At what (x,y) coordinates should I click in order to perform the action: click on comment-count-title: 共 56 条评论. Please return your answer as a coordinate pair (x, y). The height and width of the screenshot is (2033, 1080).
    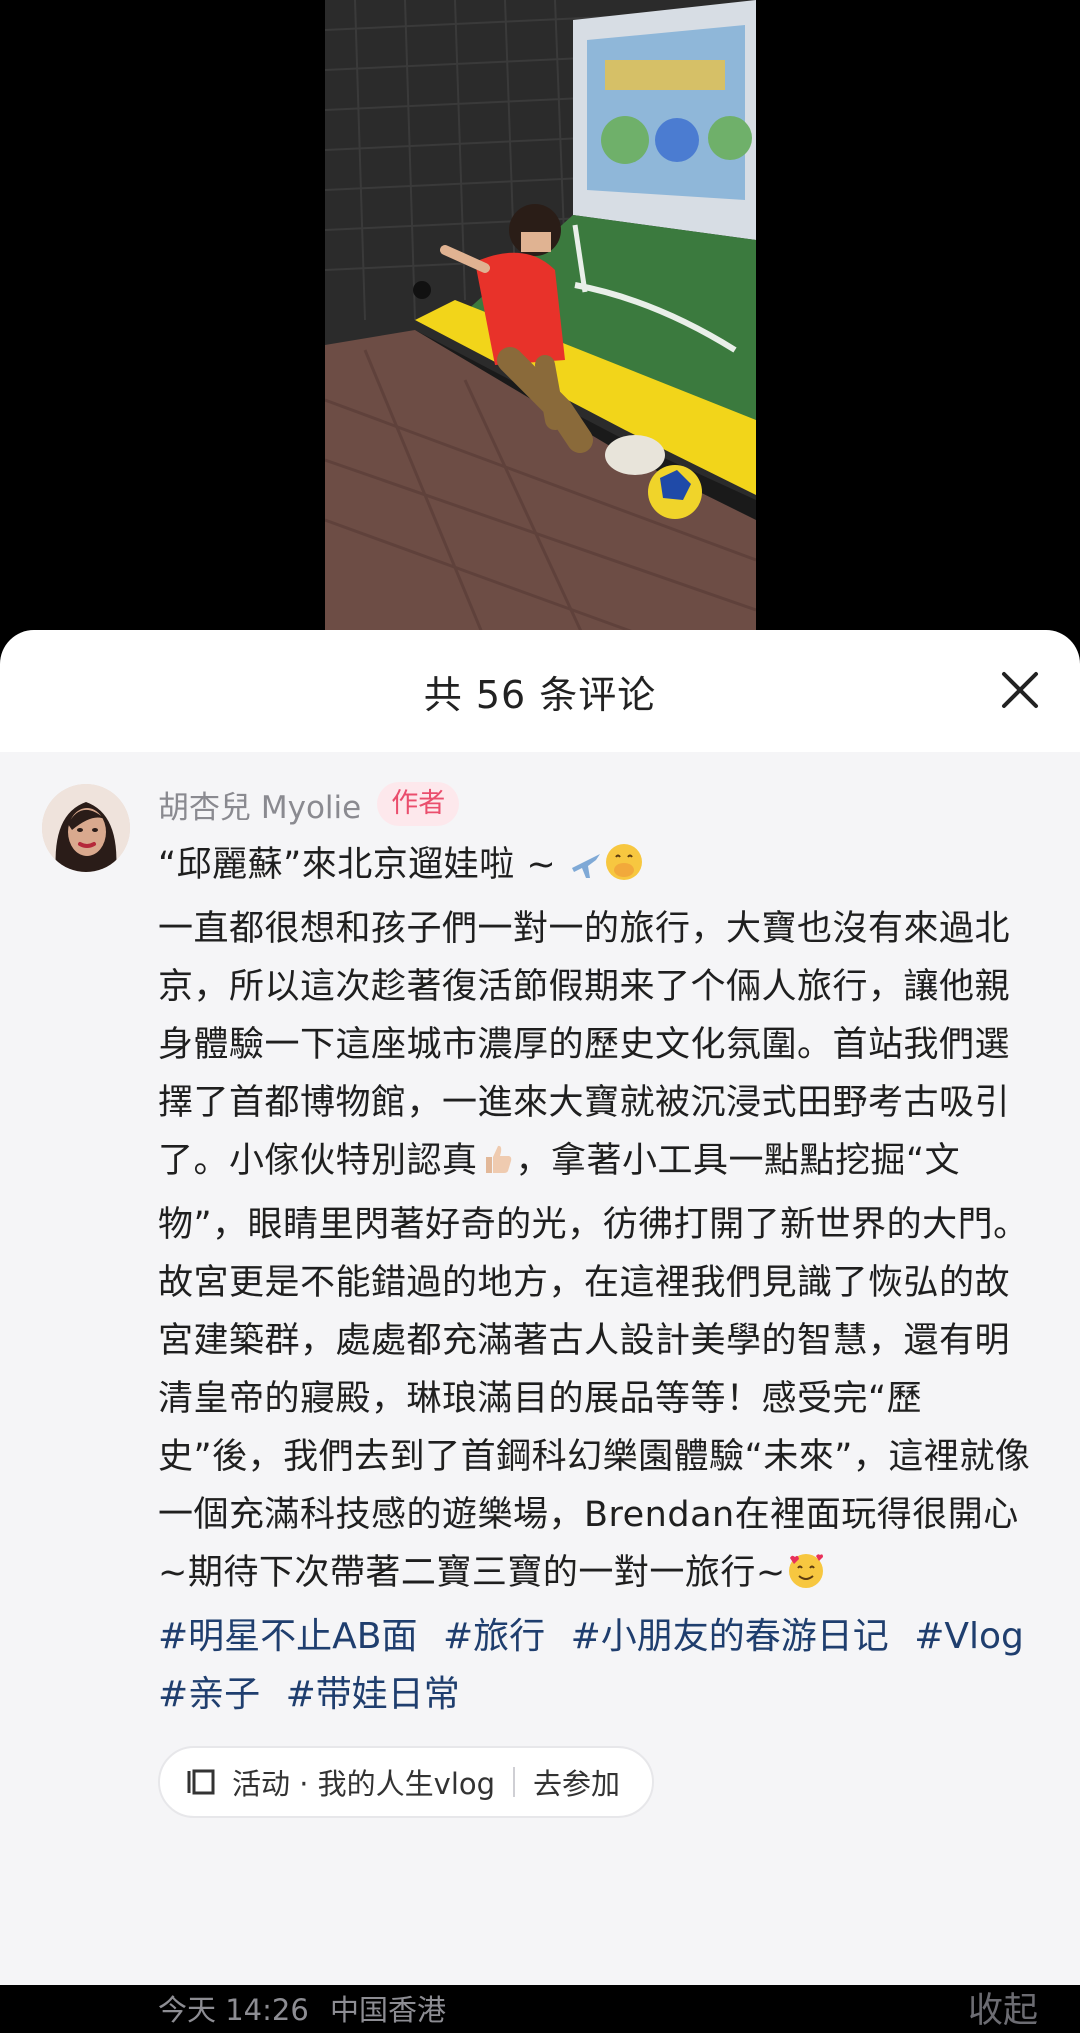
    Looking at the image, I should click on (540, 694).